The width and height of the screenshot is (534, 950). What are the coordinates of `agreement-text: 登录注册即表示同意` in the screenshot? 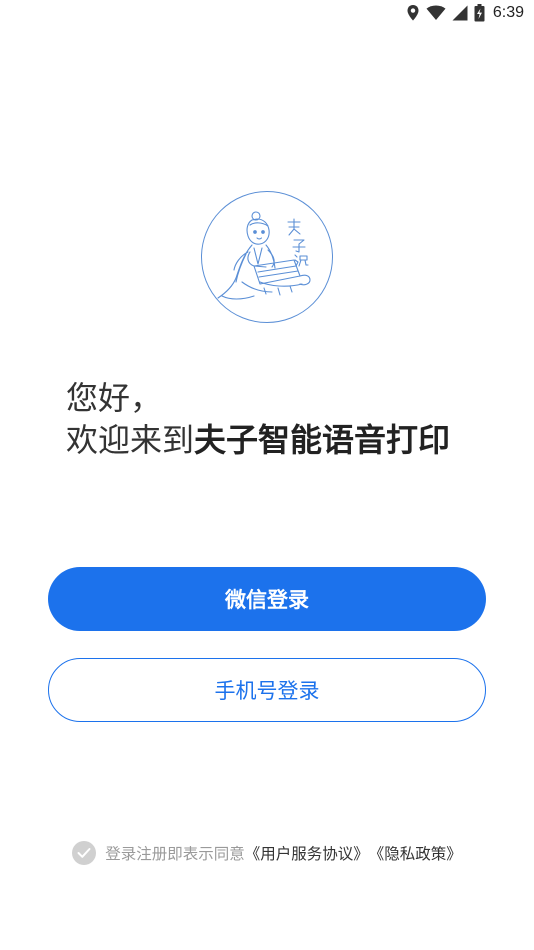 It's located at (175, 854).